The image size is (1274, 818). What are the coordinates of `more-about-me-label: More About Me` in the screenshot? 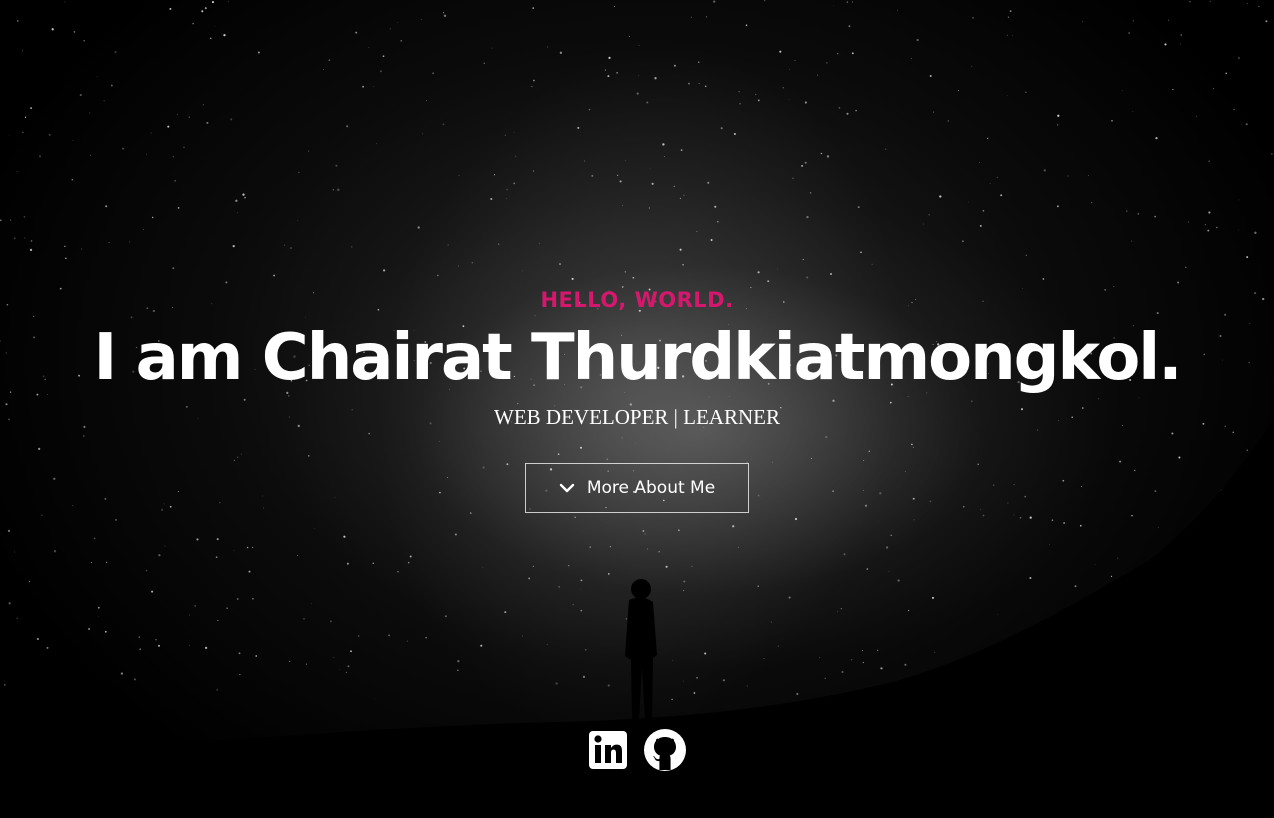 It's located at (651, 488).